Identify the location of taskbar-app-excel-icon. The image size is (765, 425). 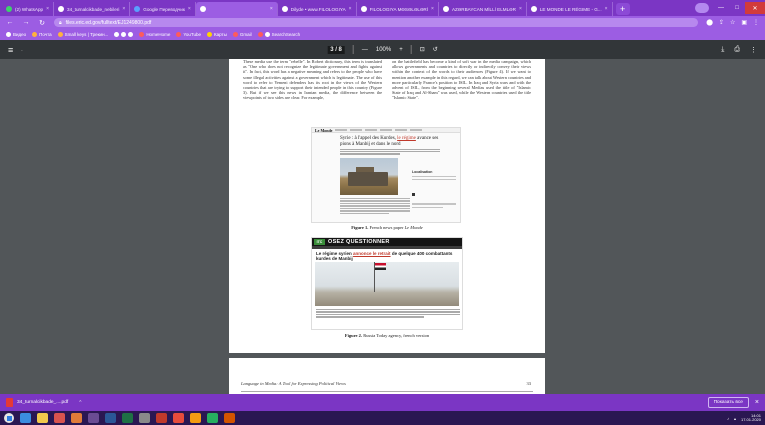
(127, 418).